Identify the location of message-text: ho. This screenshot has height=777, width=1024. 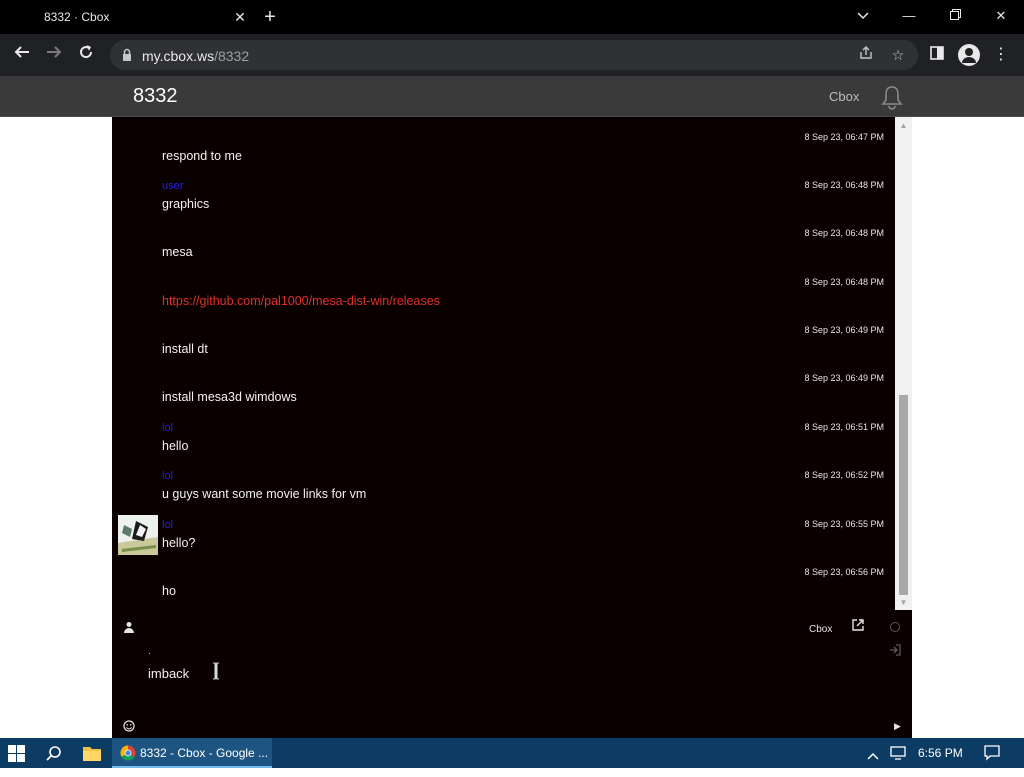
(169, 591).